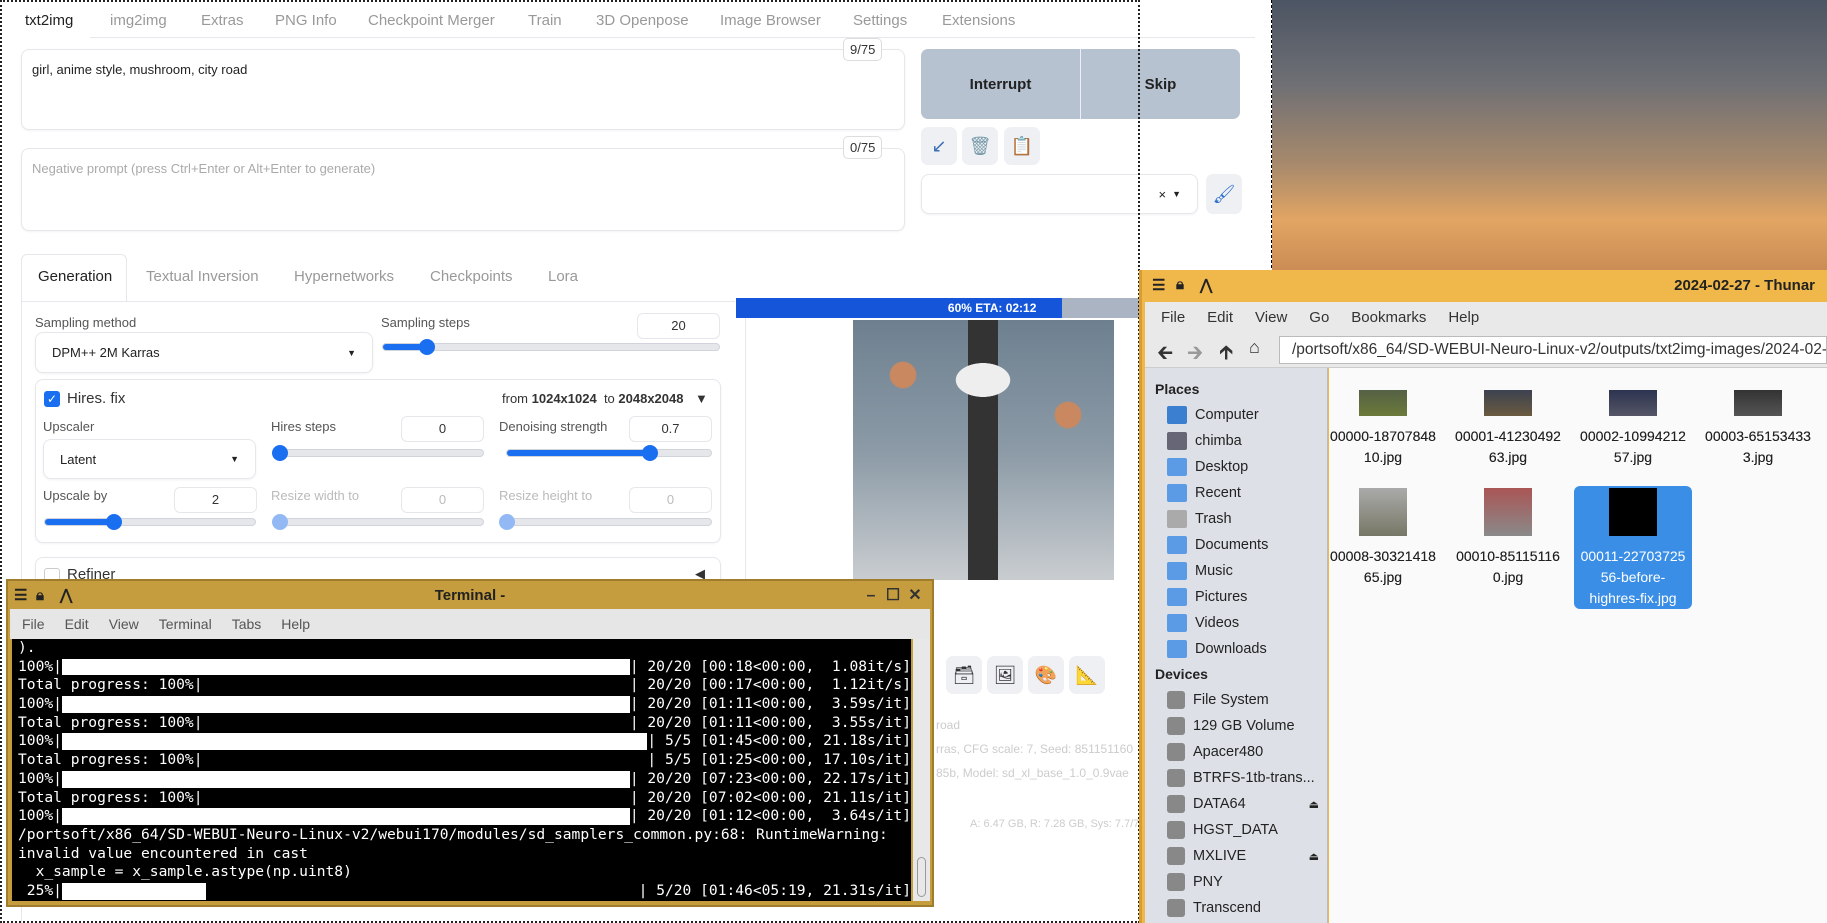  I want to click on file-item: 00011-22703725 56-before-highres-fix.jpg, so click(1633, 547).